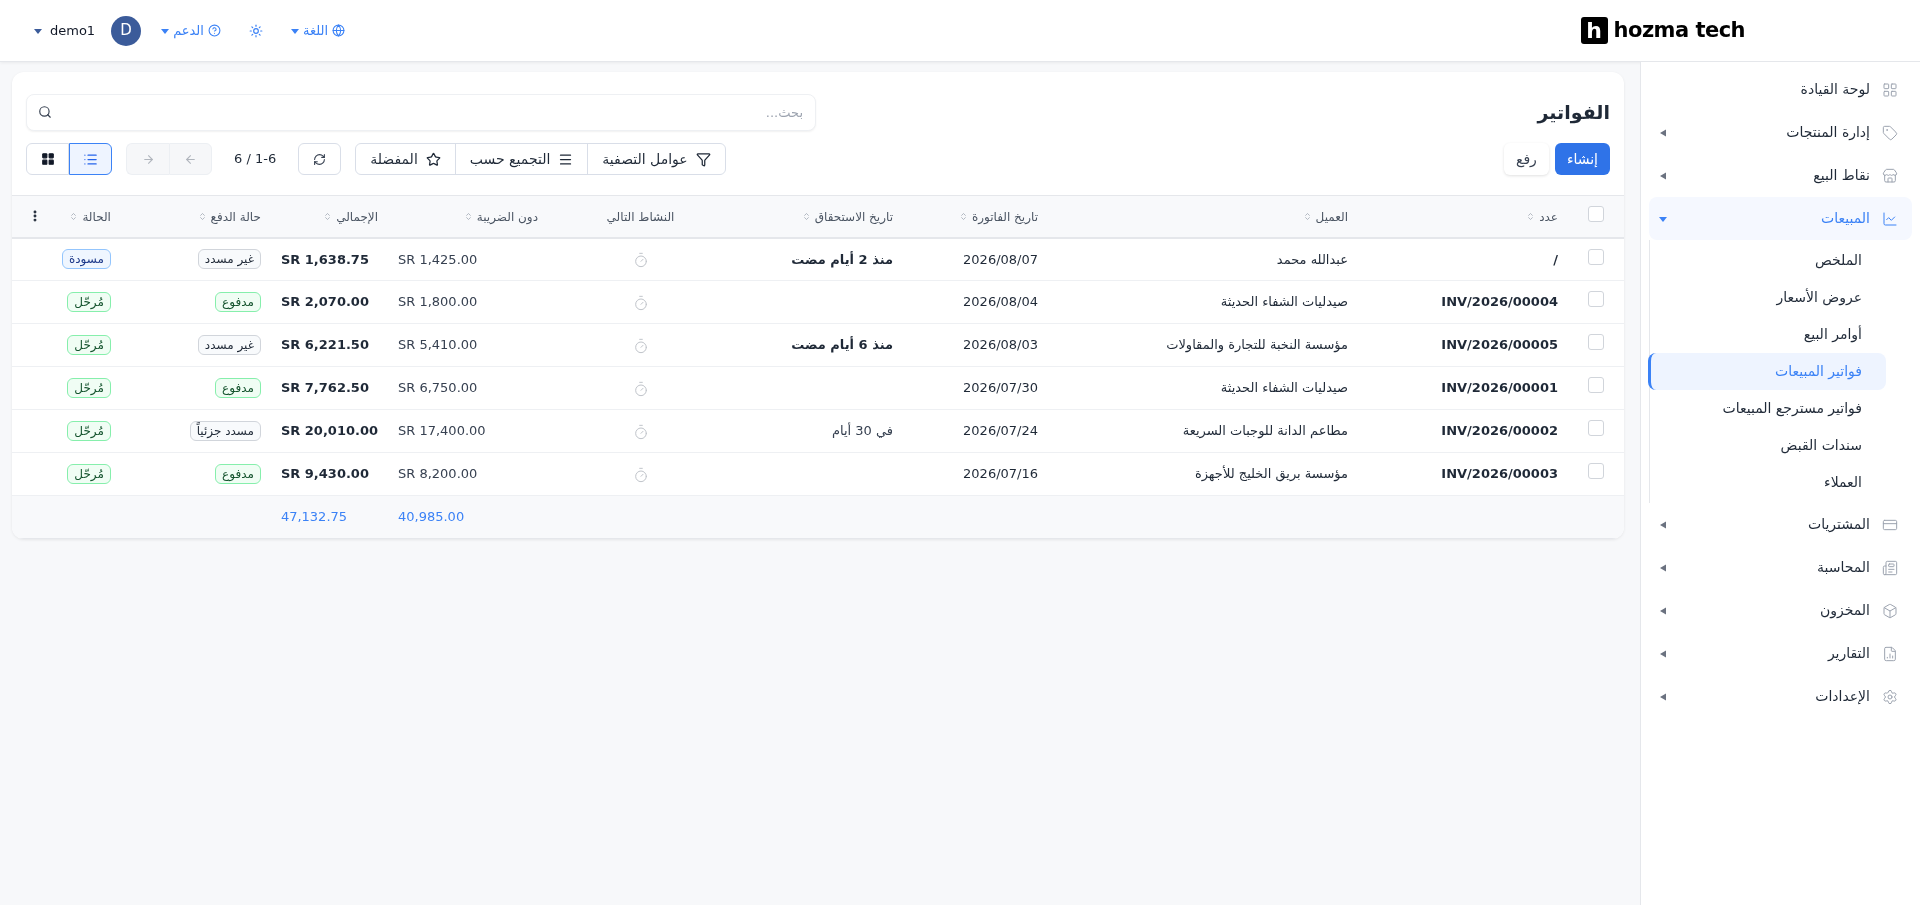  Describe the element at coordinates (842, 345) in the screenshot. I see `due-date: منذ 6 أيام مضت` at that location.